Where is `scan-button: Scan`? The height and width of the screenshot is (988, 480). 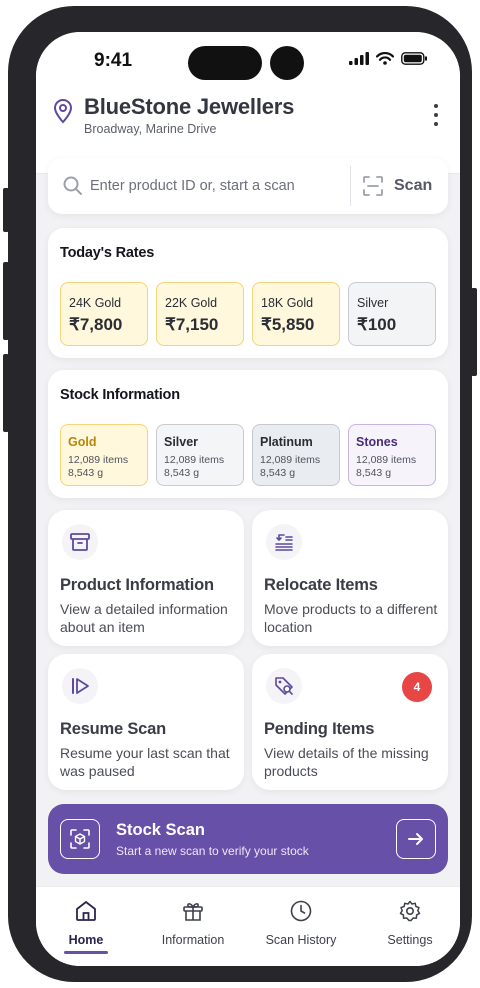 scan-button: Scan is located at coordinates (401, 186).